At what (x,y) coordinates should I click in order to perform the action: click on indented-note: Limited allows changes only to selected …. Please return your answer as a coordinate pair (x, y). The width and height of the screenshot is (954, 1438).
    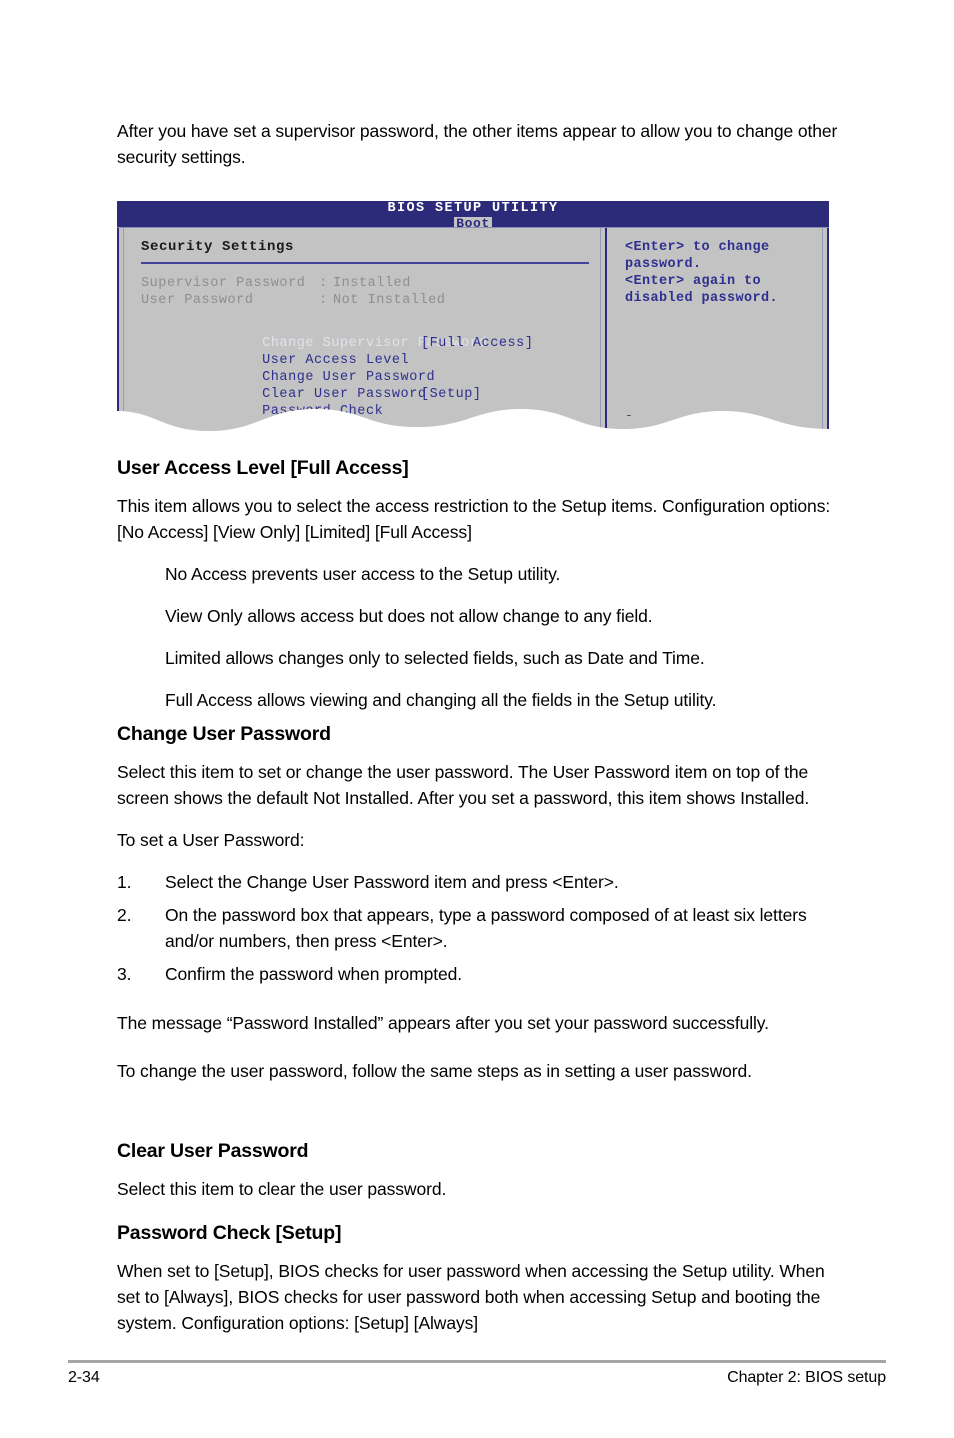
    Looking at the image, I should click on (435, 658).